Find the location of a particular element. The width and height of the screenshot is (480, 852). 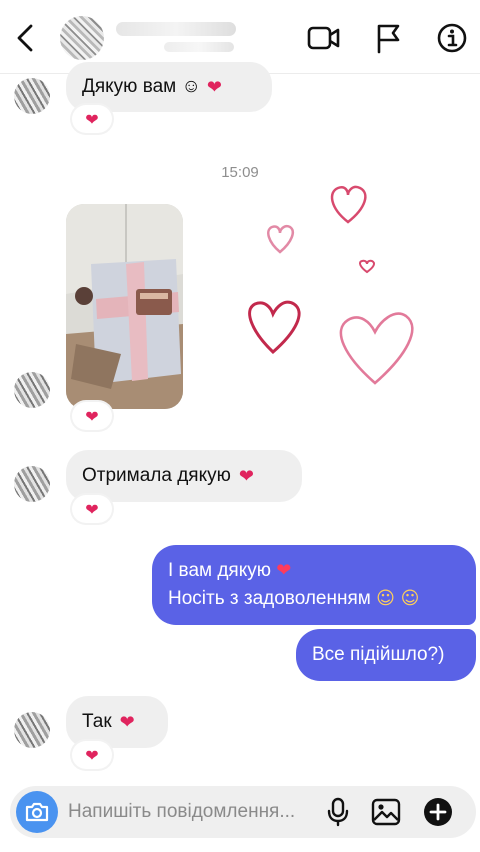

floating-hearts-decoration is located at coordinates (331, 285).